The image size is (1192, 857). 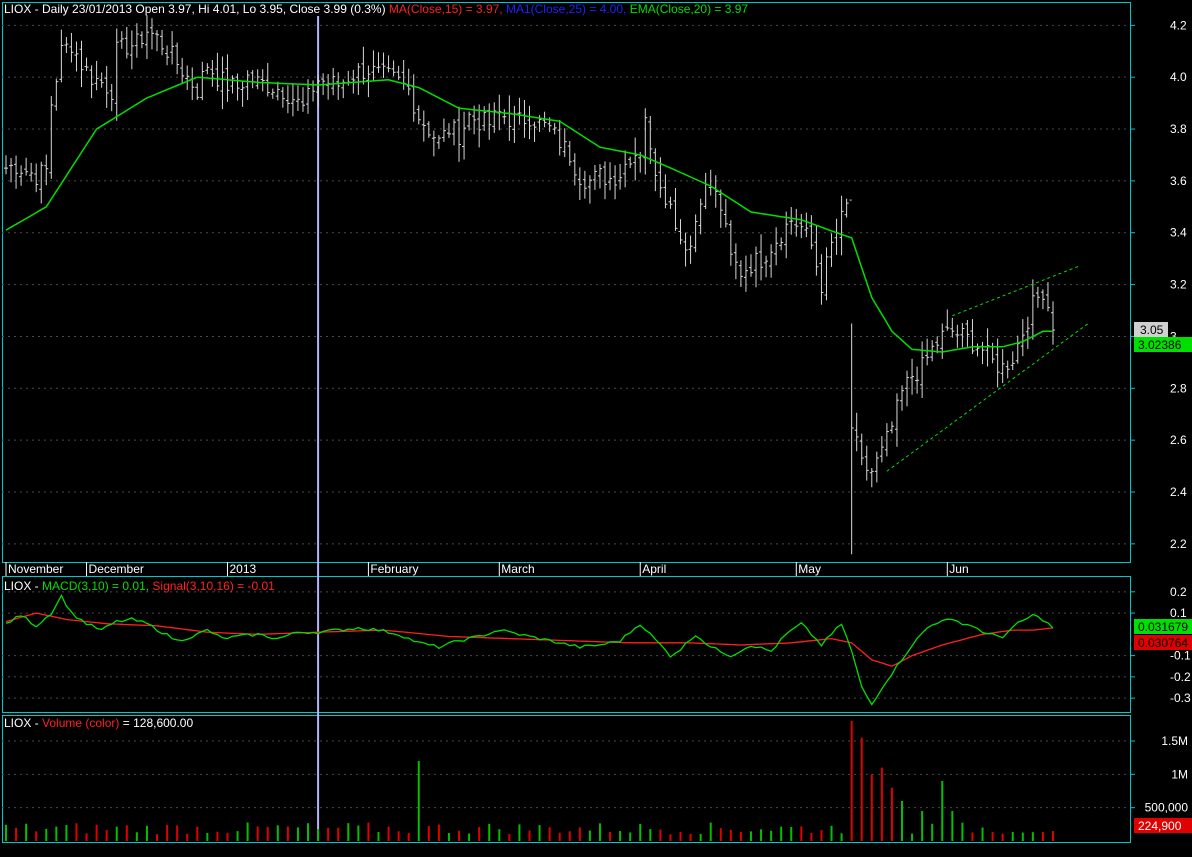 What do you see at coordinates (958, 569) in the screenshot?
I see `month-label: Jun` at bounding box center [958, 569].